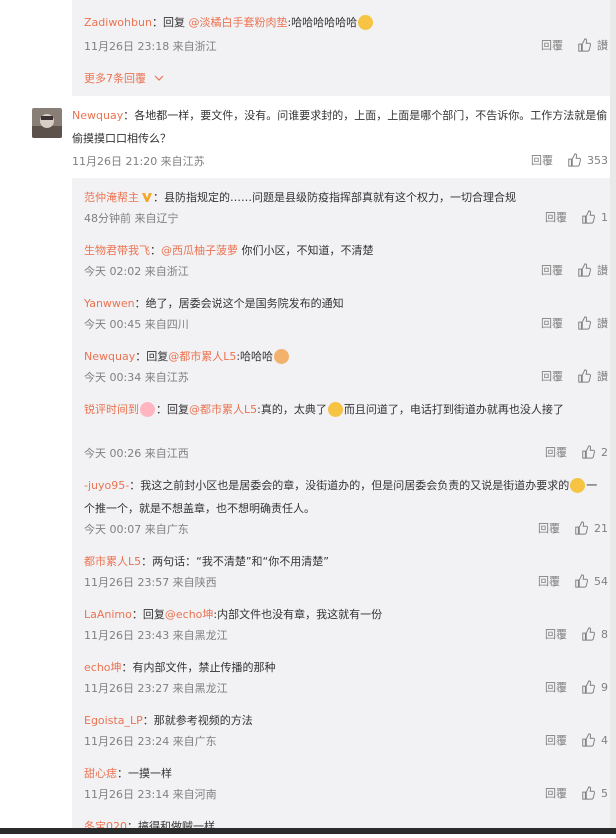  What do you see at coordinates (109, 303) in the screenshot?
I see `reply-username: Yanwwen` at bounding box center [109, 303].